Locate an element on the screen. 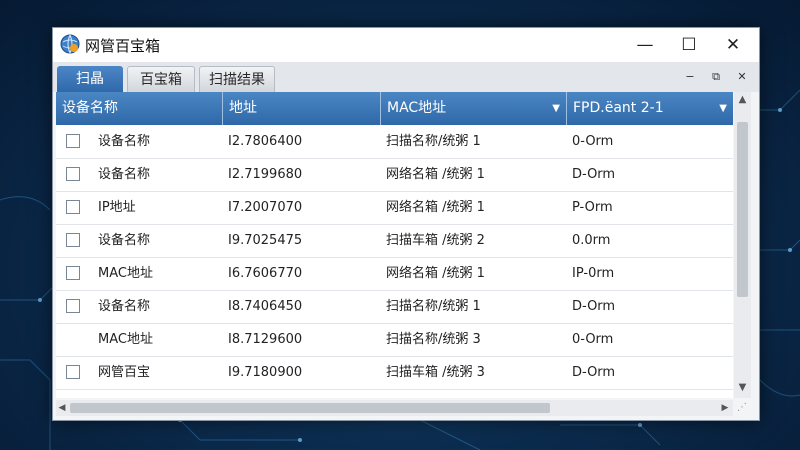  horizontal-scrollbar: ◀ ▶ is located at coordinates (394, 408).